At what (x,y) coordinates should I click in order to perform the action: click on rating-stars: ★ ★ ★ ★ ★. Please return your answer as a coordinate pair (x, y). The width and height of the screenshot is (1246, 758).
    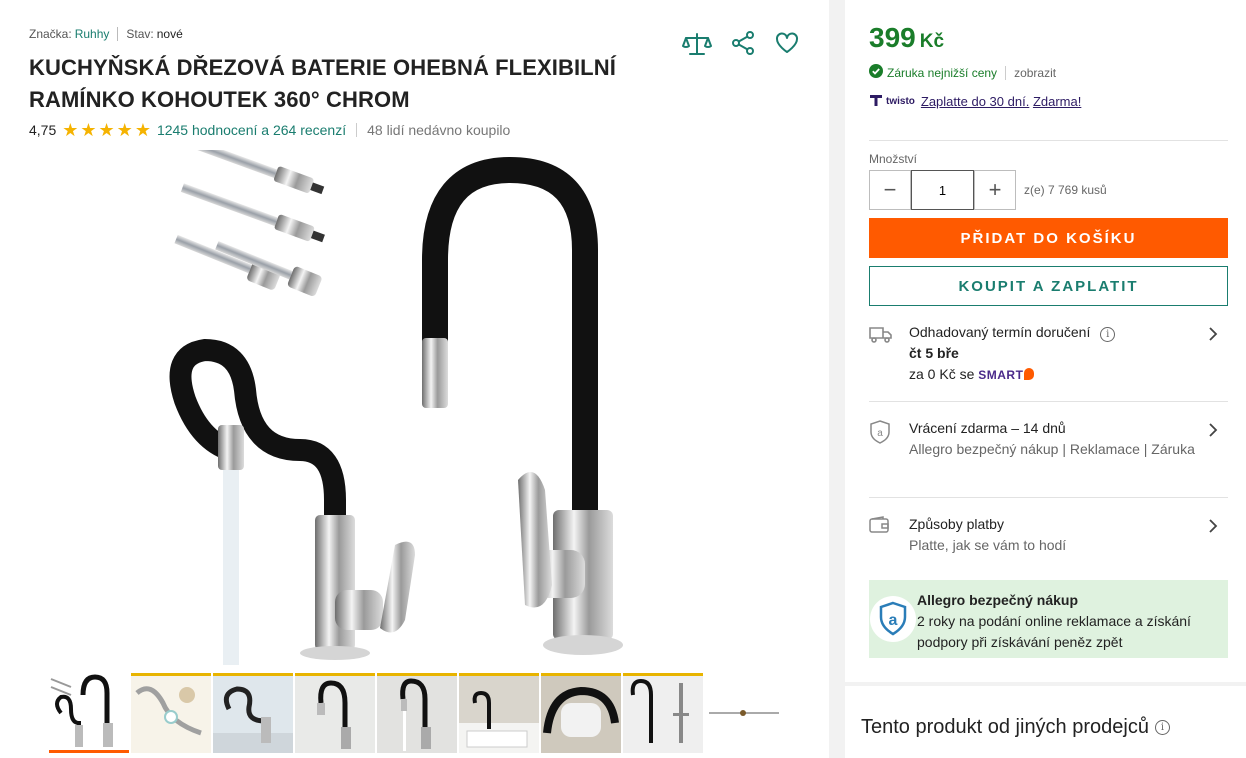
    Looking at the image, I should click on (106, 130).